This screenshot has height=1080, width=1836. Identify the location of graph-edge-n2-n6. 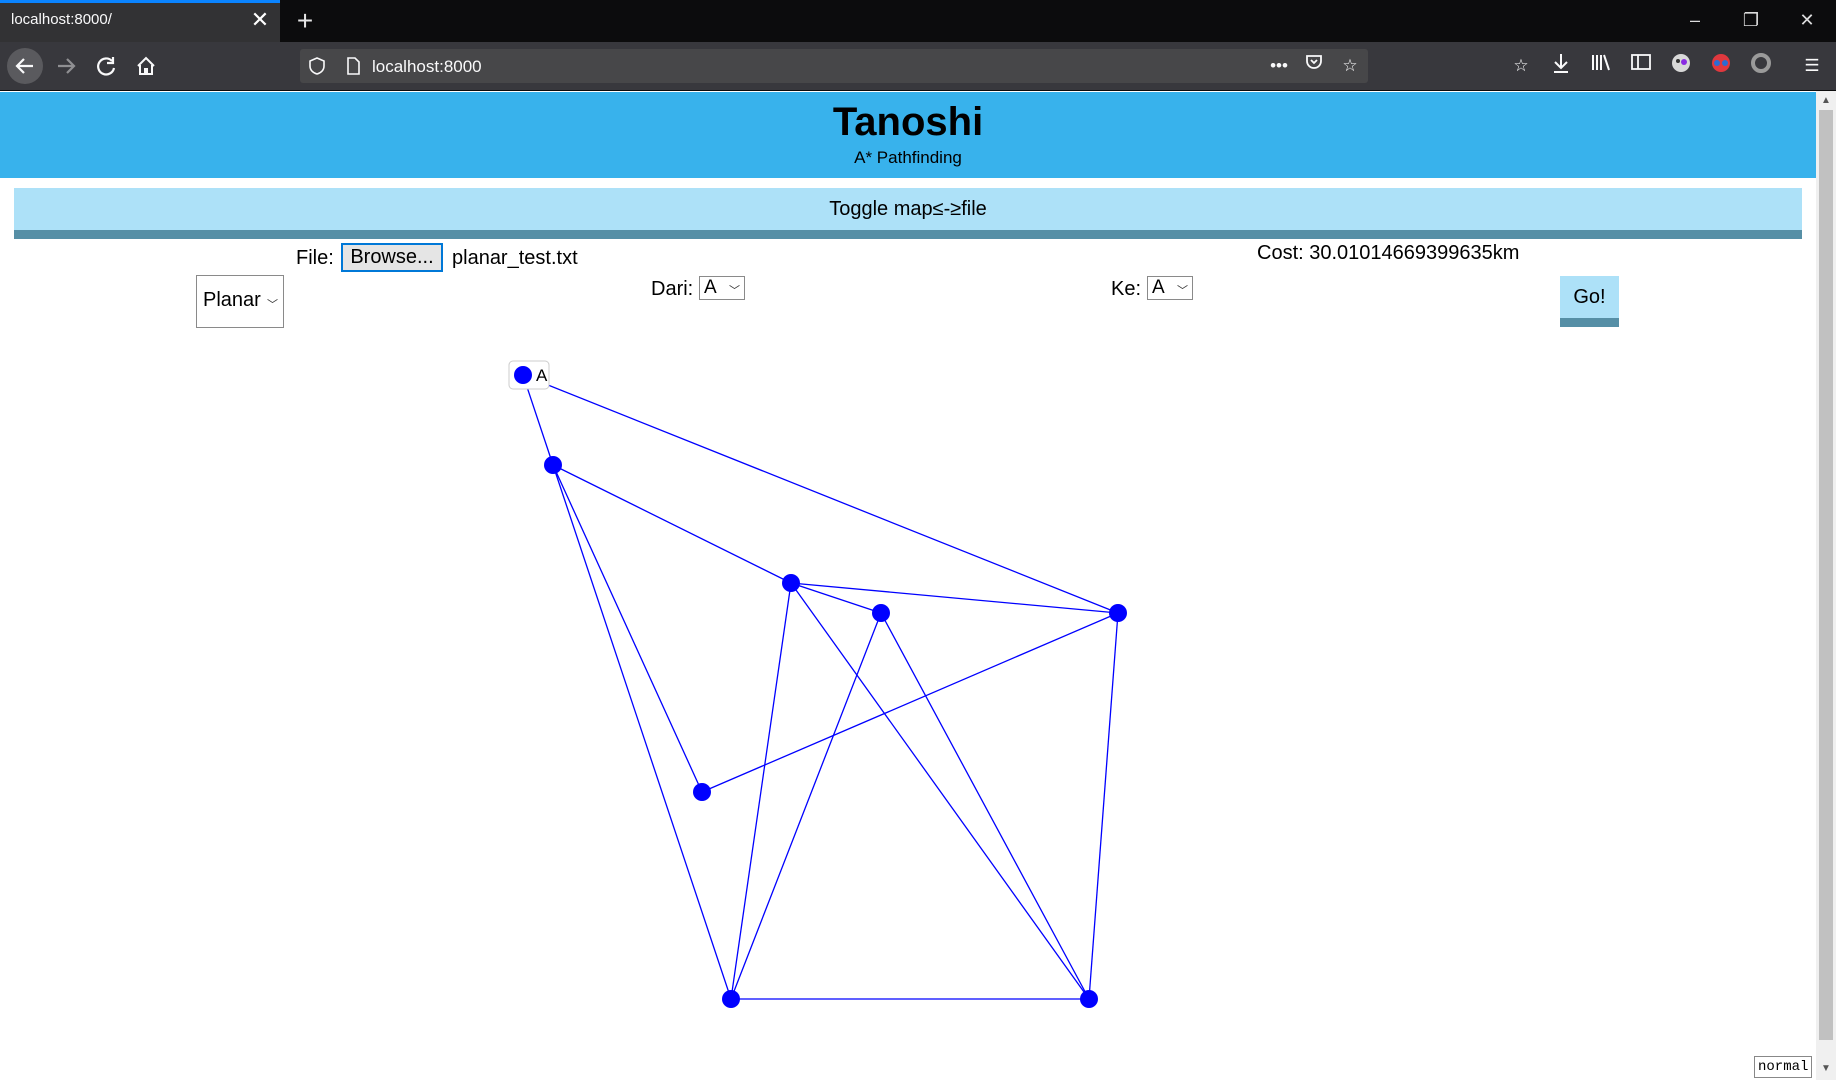
(627, 628).